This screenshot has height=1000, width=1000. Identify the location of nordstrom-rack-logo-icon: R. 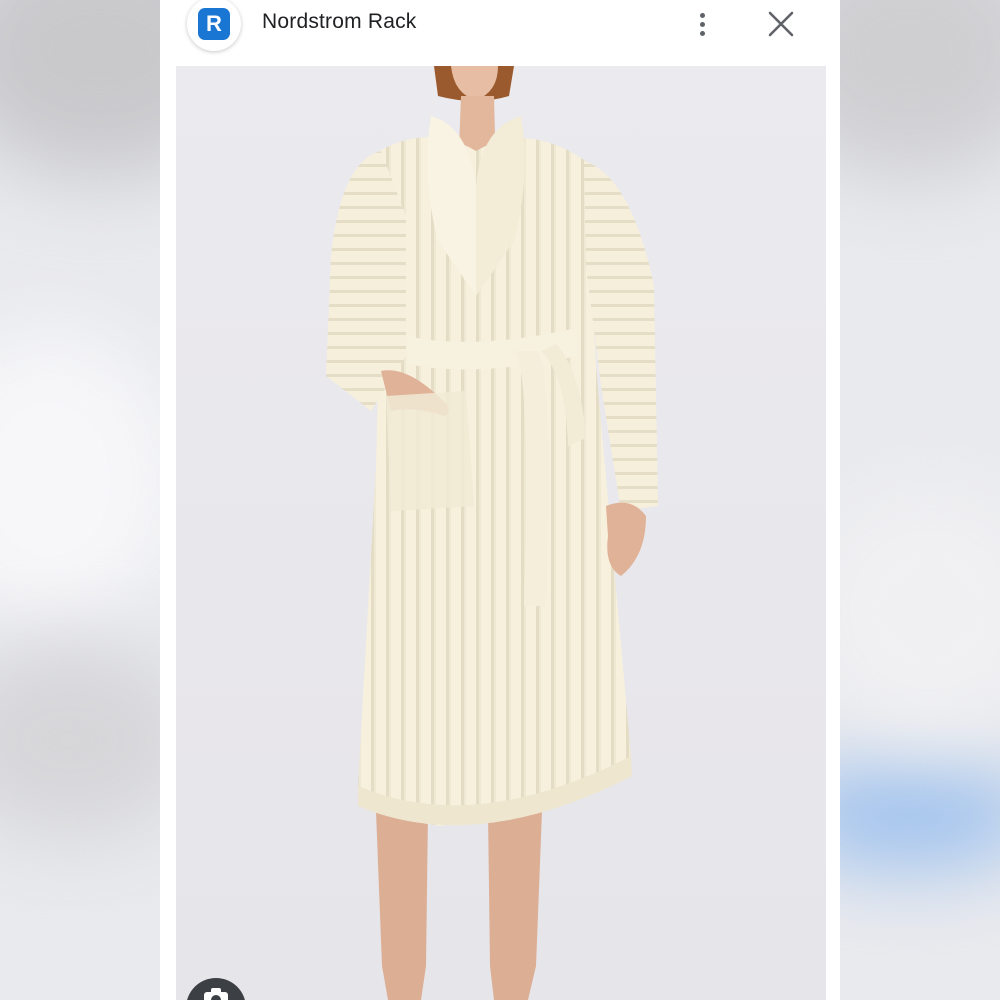
(214, 25).